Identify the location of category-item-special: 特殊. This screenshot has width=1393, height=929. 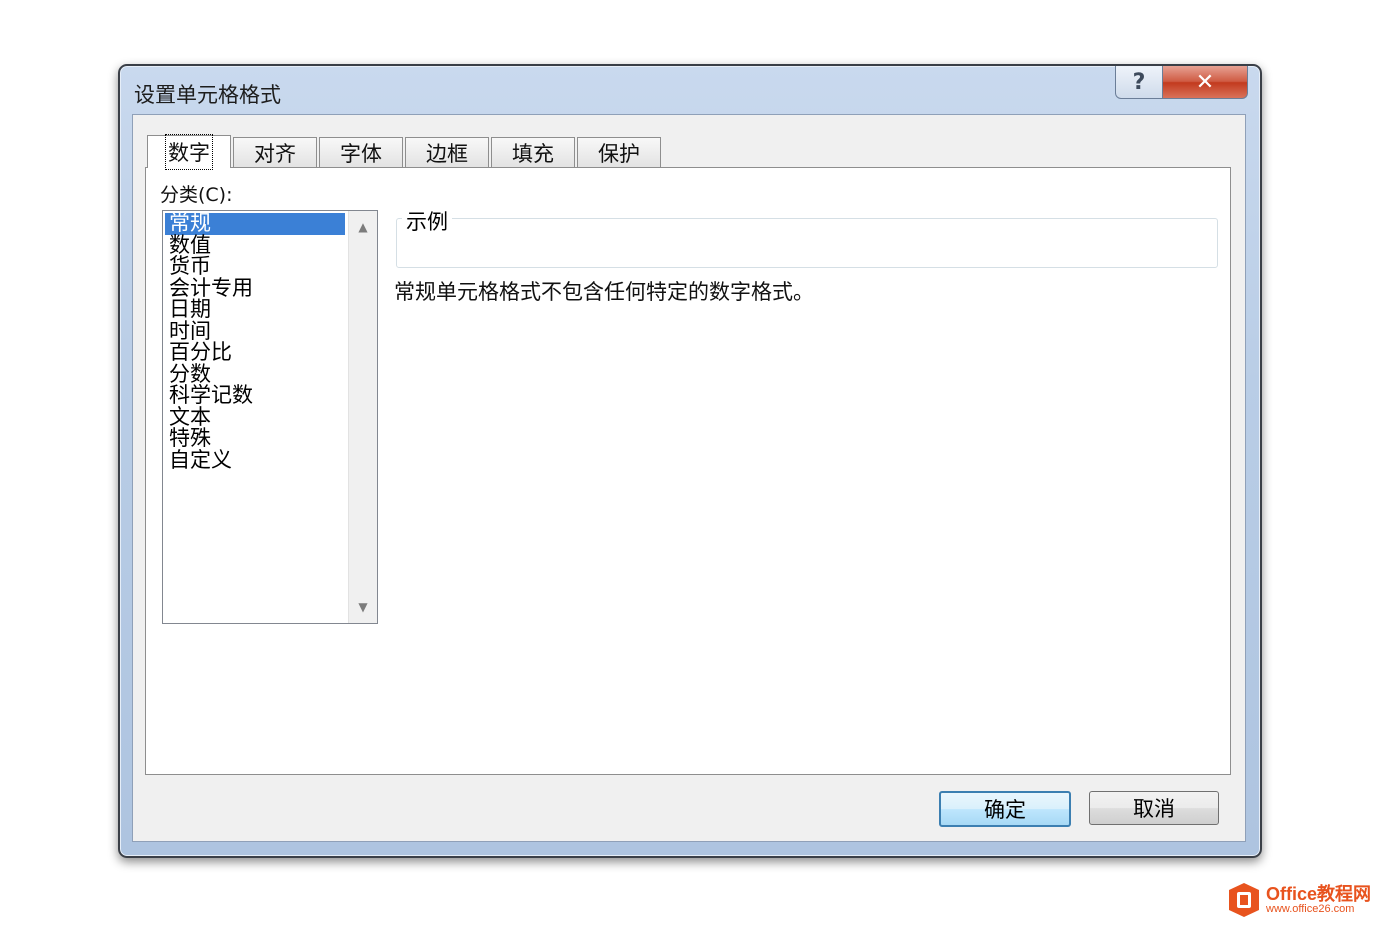
(255, 439).